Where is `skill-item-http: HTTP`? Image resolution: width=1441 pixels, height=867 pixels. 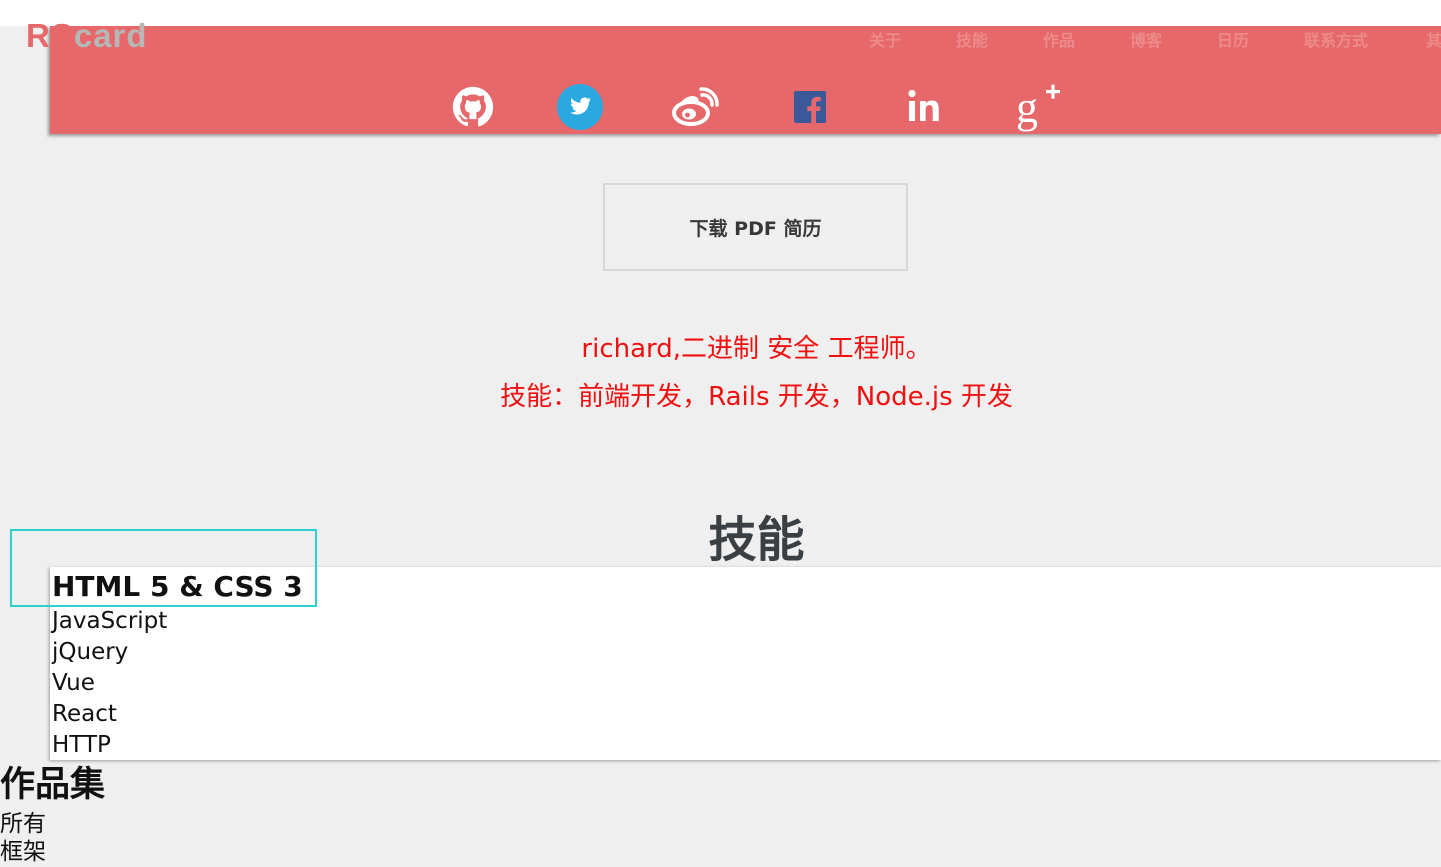 skill-item-http: HTTP is located at coordinates (81, 745).